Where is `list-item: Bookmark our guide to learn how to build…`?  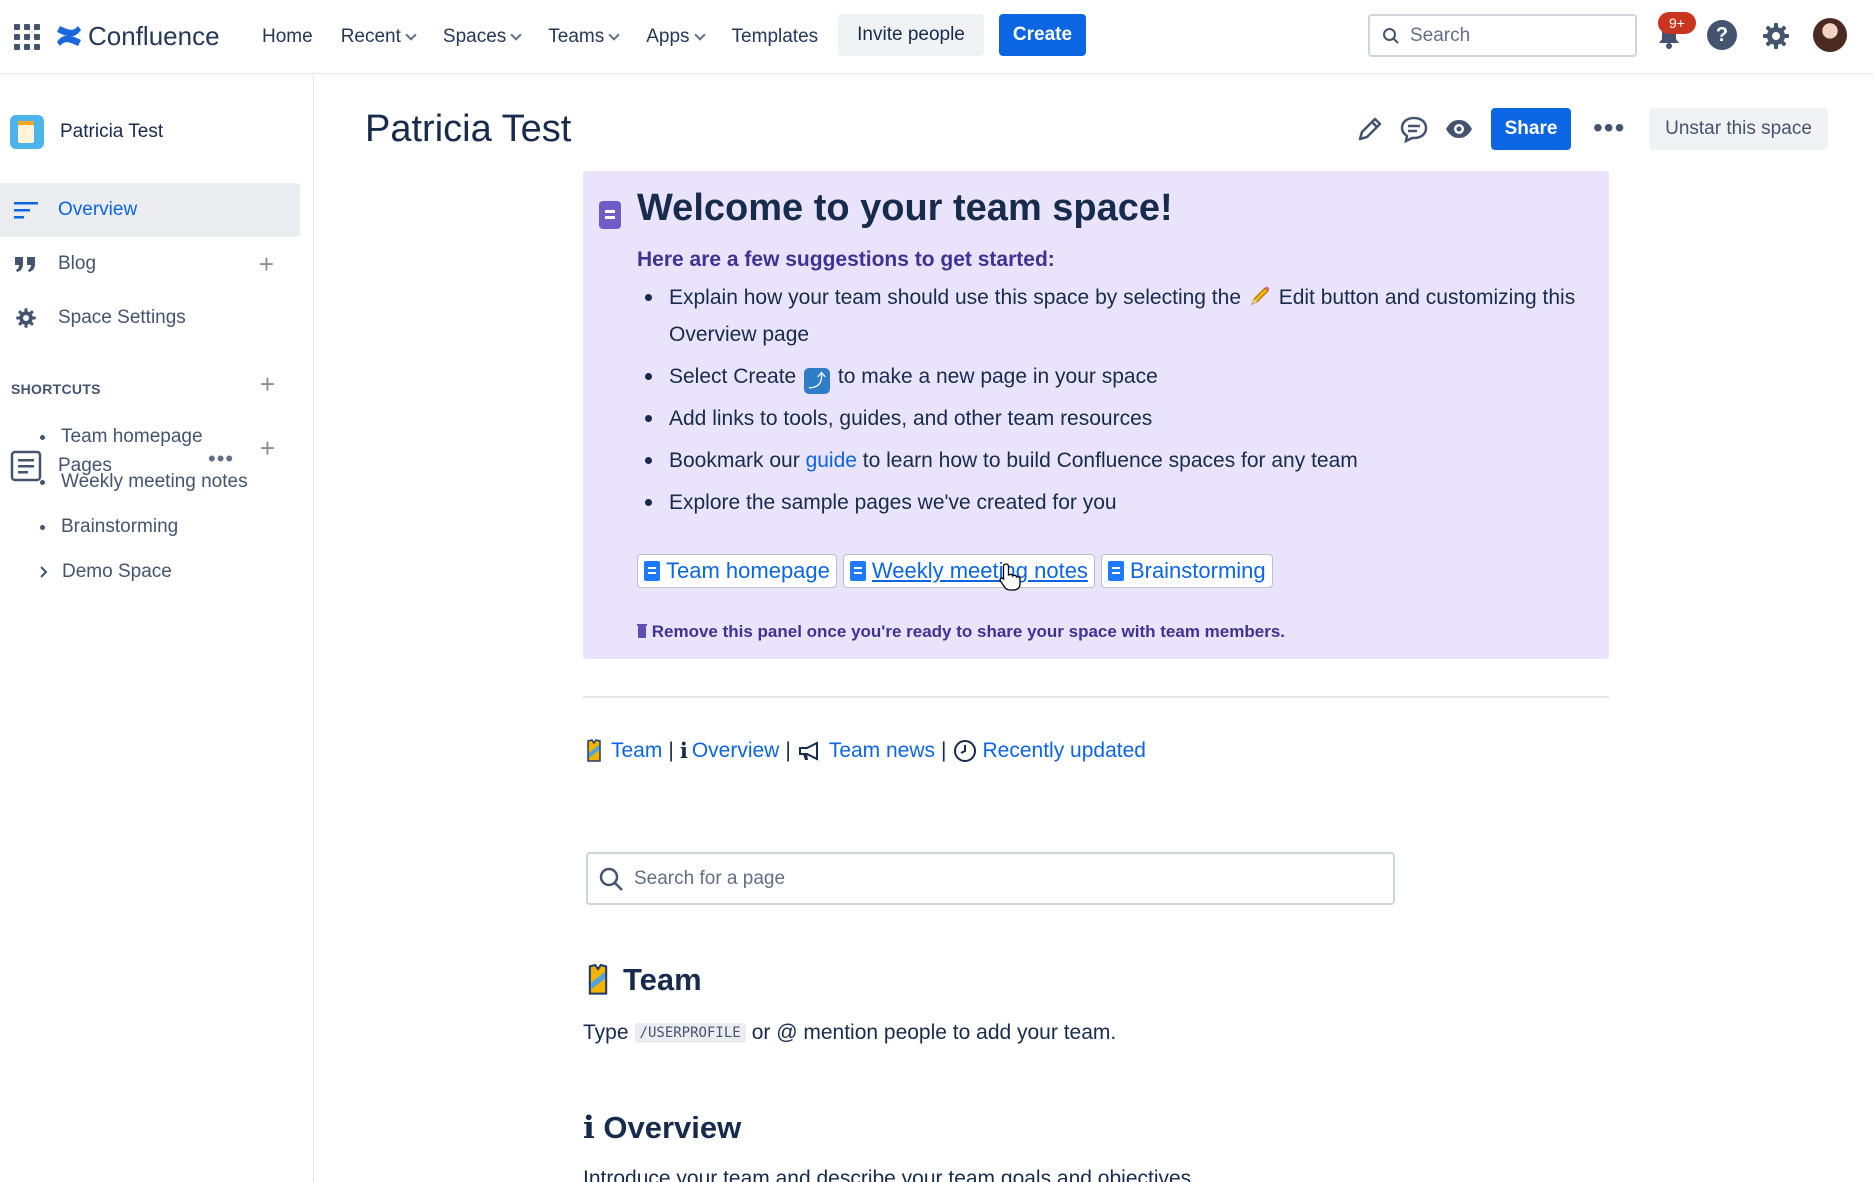
list-item: Bookmark our guide to learn how to build… is located at coordinates (1117, 460).